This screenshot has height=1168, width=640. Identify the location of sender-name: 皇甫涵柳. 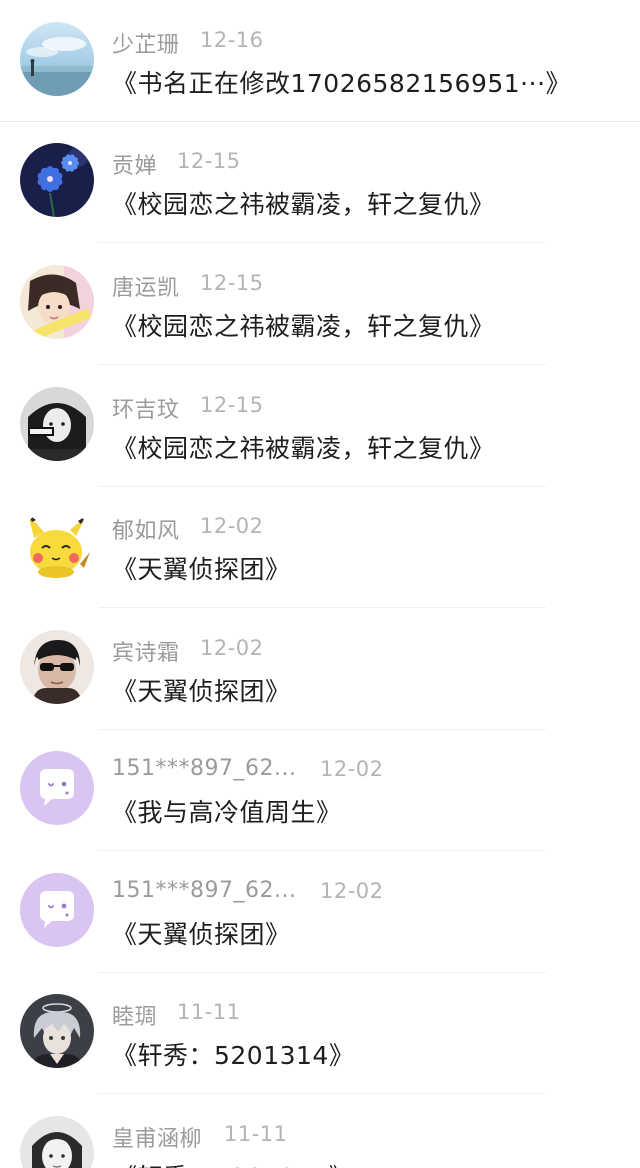
(157, 1139).